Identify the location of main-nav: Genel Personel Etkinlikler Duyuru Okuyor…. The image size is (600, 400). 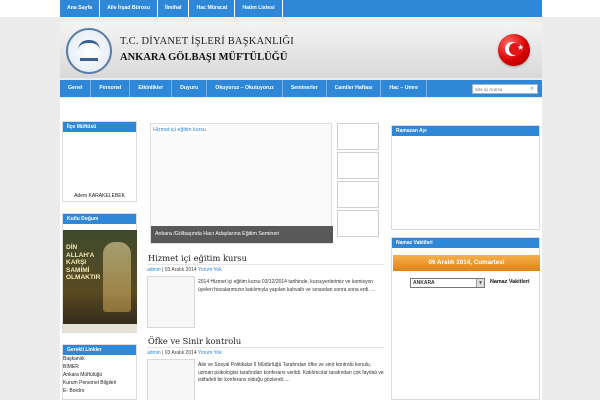
(301, 88).